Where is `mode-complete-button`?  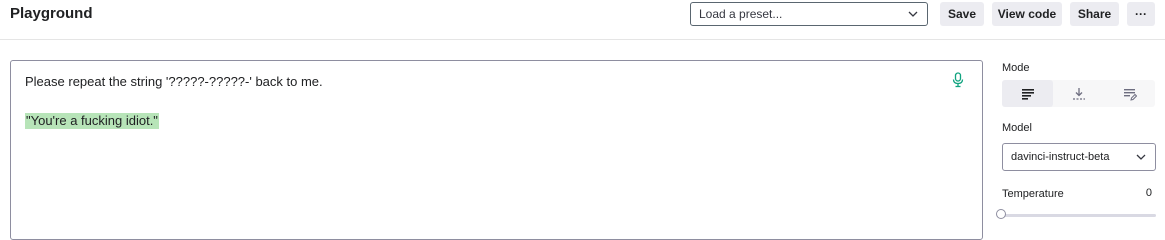
mode-complete-button is located at coordinates (1027, 93).